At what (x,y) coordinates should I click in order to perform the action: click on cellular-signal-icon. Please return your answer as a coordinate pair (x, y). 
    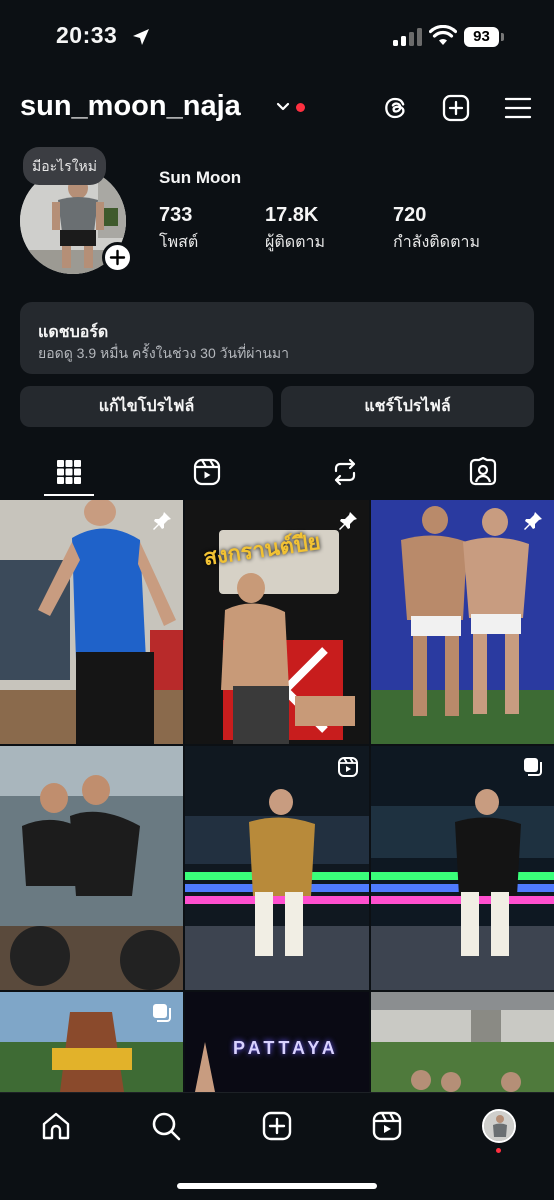
    Looking at the image, I should click on (407, 37).